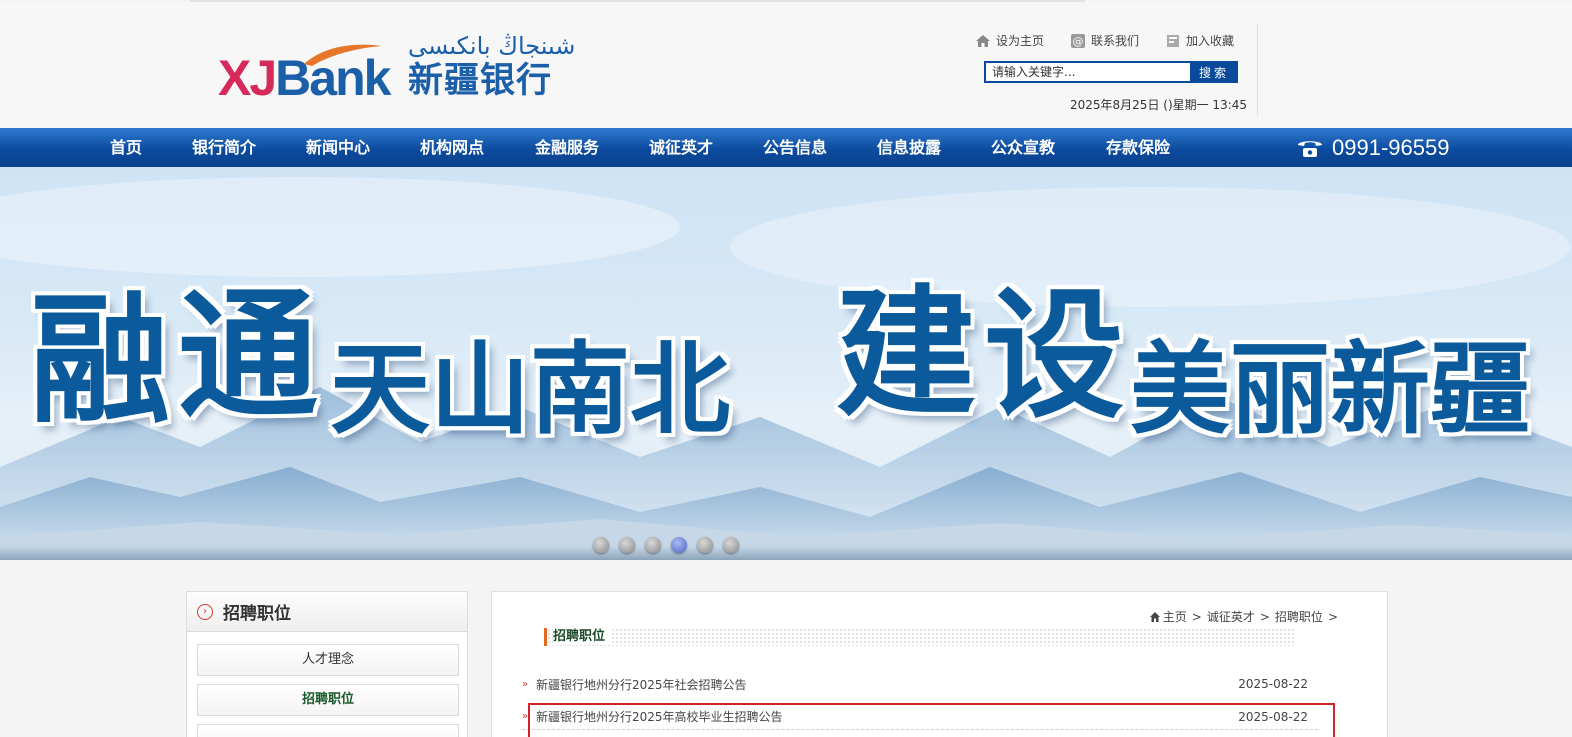 Image resolution: width=1572 pixels, height=737 pixels. What do you see at coordinates (452, 147) in the screenshot?
I see `nav-branches: 机构网点` at bounding box center [452, 147].